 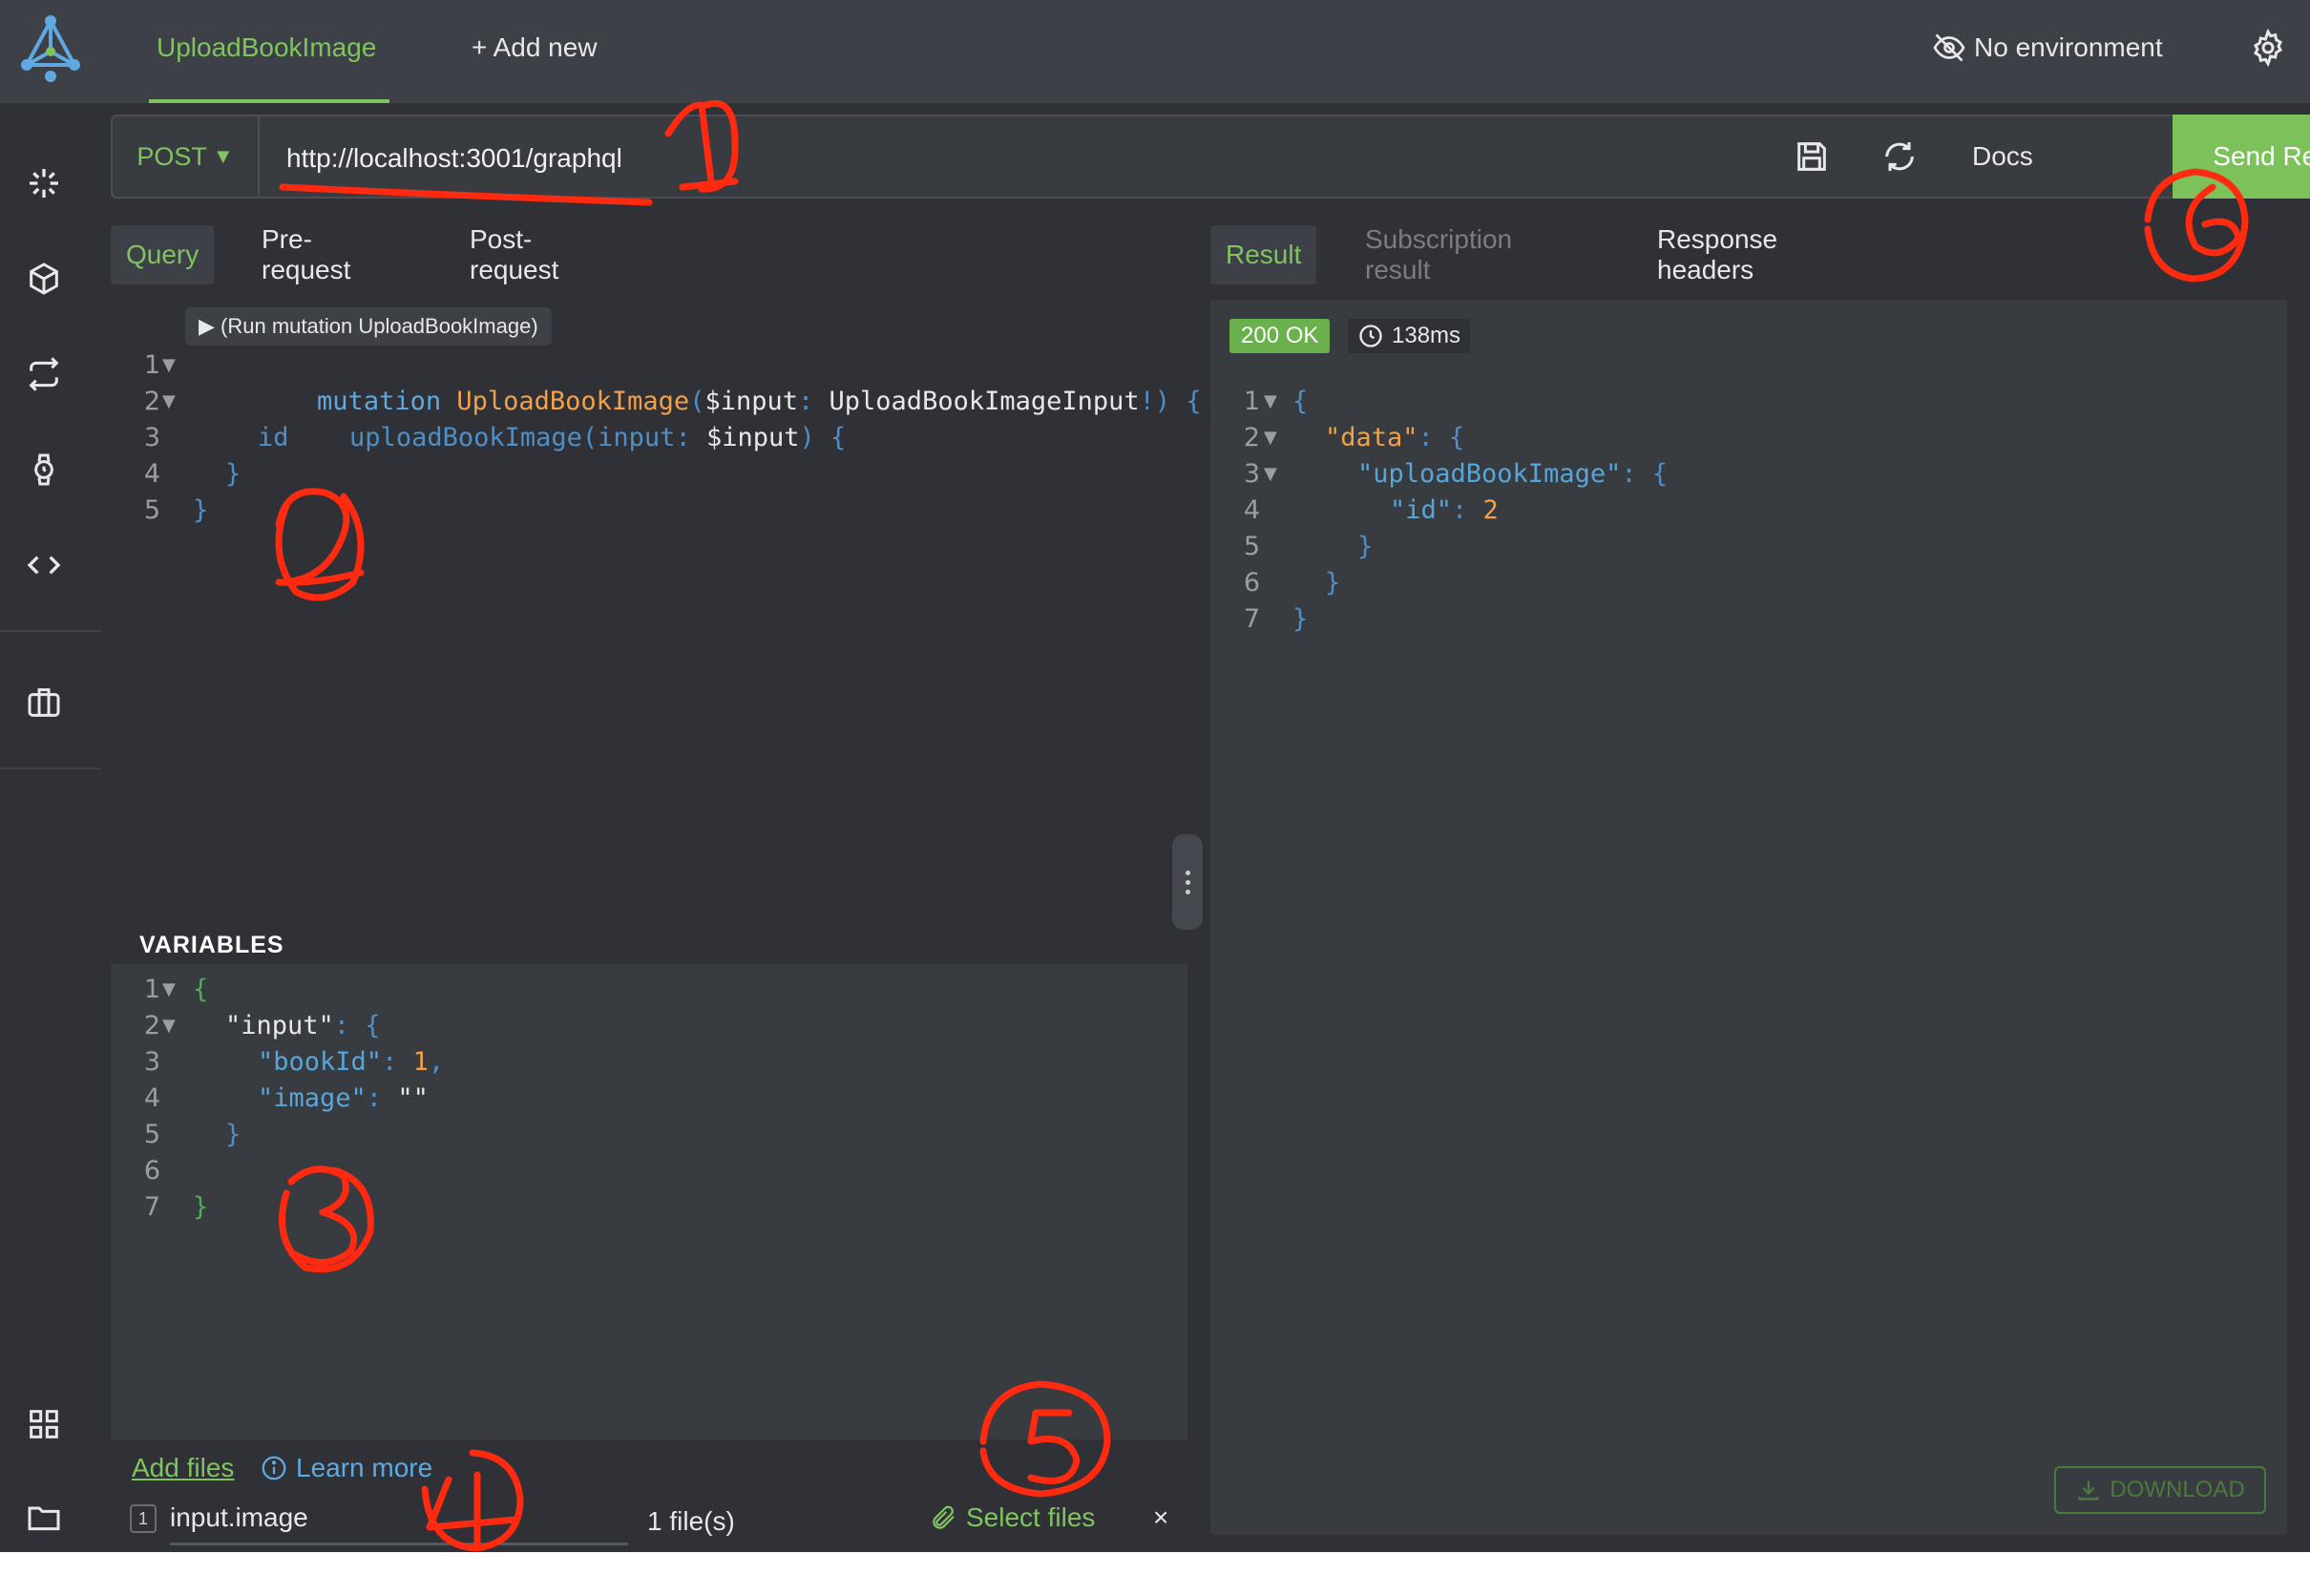 What do you see at coordinates (269, 101) in the screenshot?
I see `active-tab-underline` at bounding box center [269, 101].